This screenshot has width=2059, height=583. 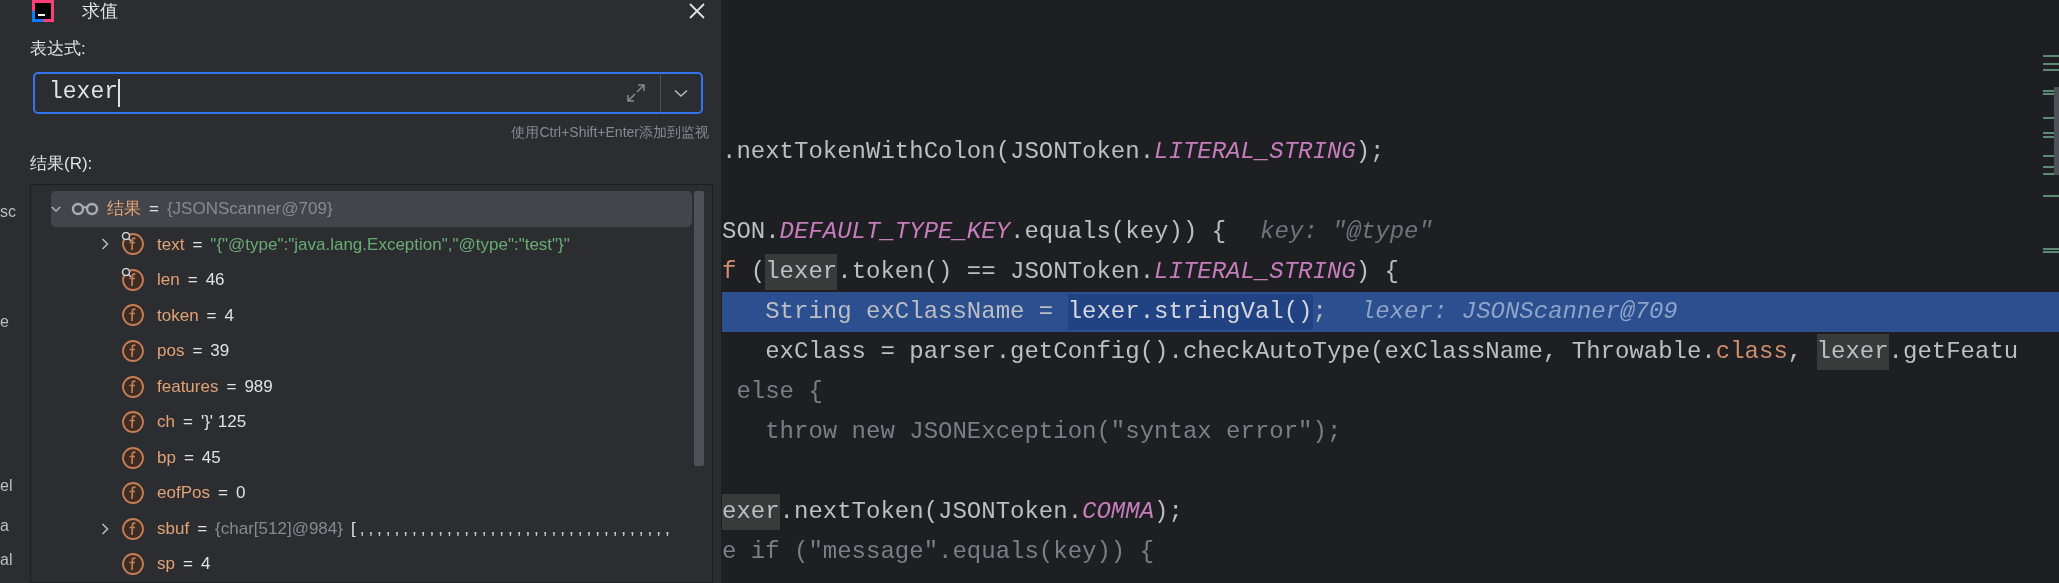 I want to click on background-text: e, so click(x=5, y=322).